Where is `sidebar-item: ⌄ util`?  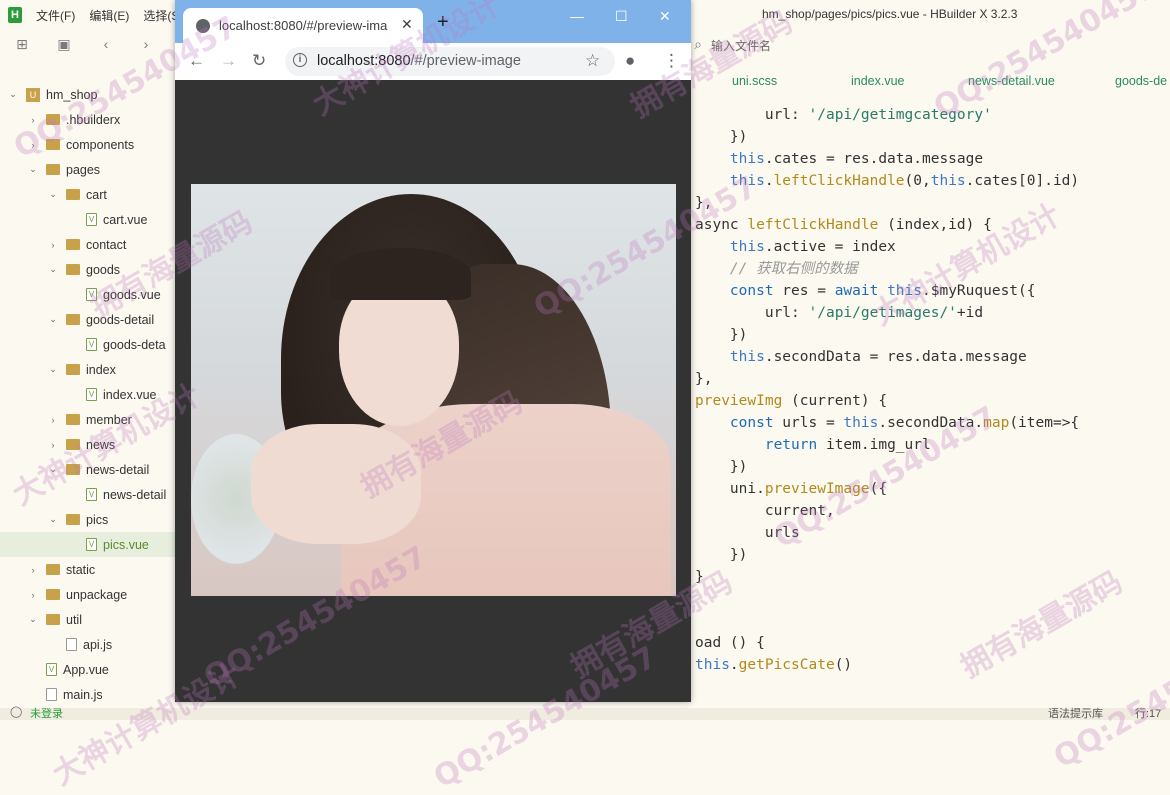
sidebar-item: ⌄ util is located at coordinates (88, 619).